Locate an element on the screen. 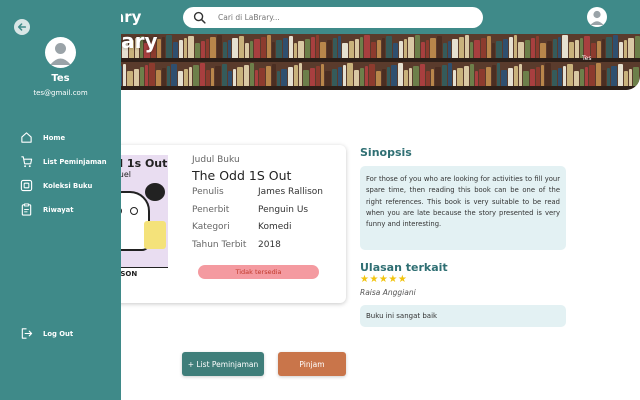  logout-icon is located at coordinates (27, 333).